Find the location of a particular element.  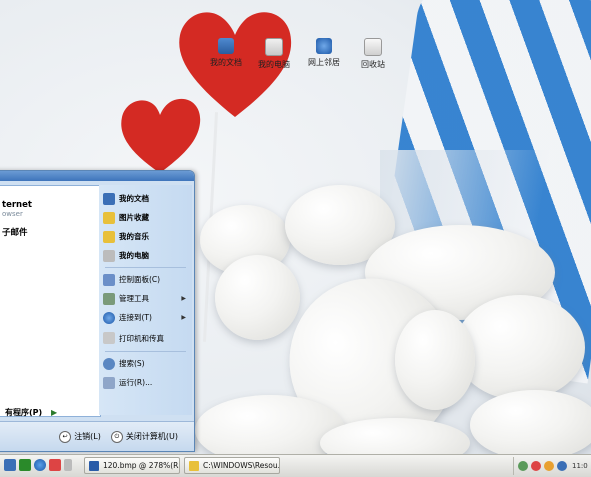

desktop-icon-recycle-bin: 回收站 is located at coordinates (373, 54).